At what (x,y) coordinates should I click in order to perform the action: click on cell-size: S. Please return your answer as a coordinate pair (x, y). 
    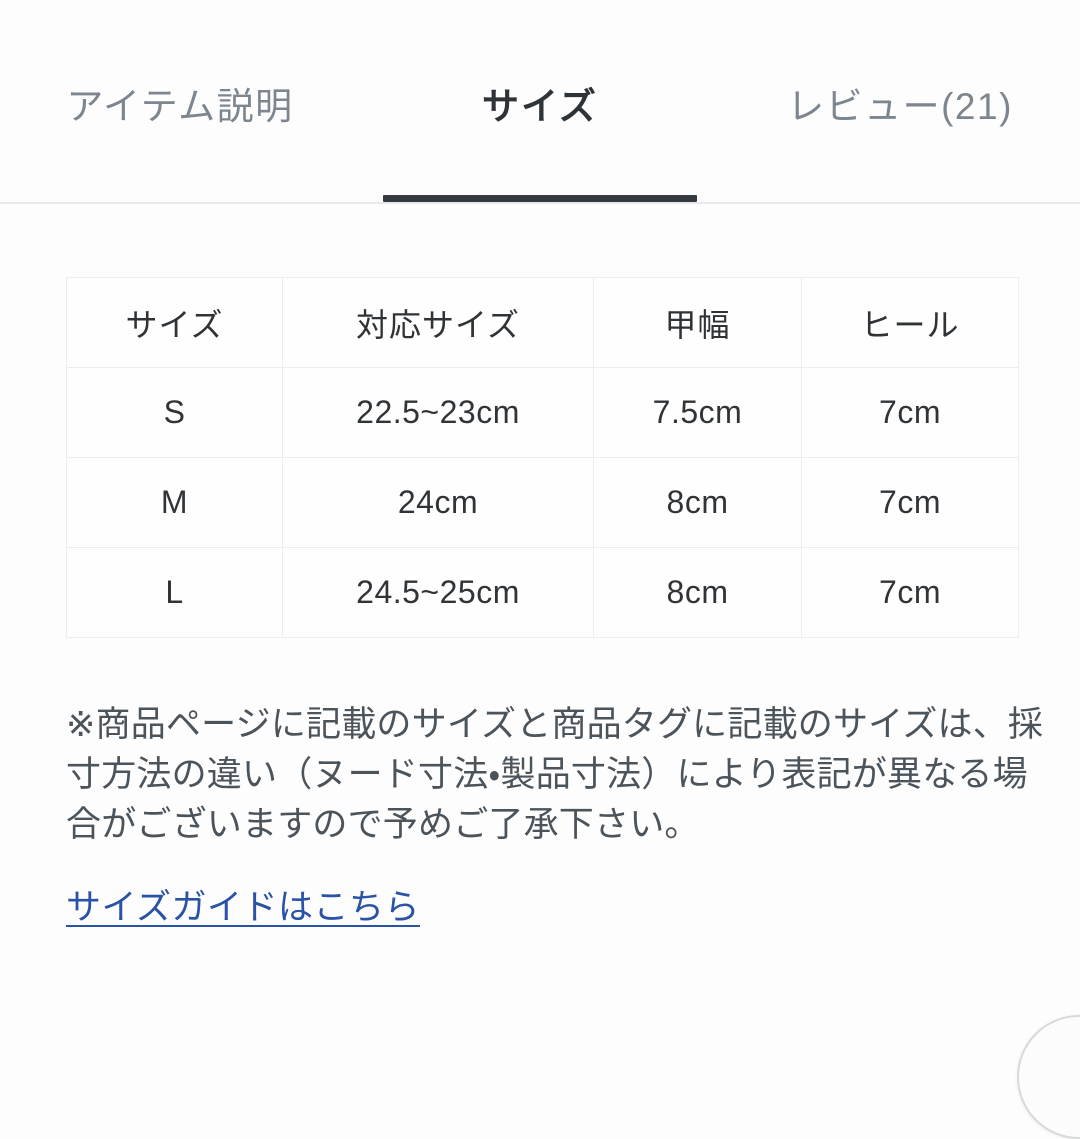
    Looking at the image, I should click on (174, 412).